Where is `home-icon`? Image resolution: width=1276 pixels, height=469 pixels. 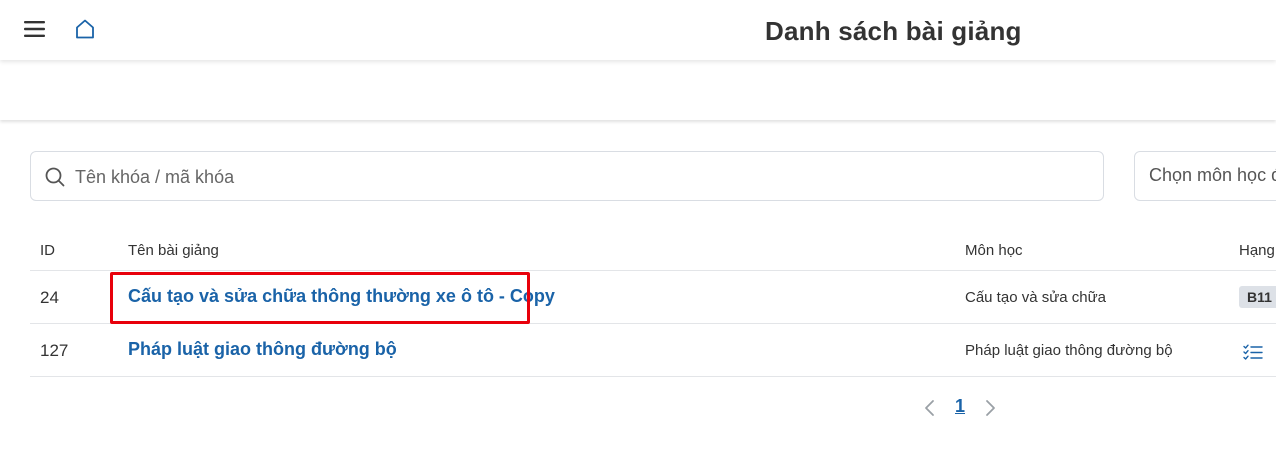 home-icon is located at coordinates (85, 29).